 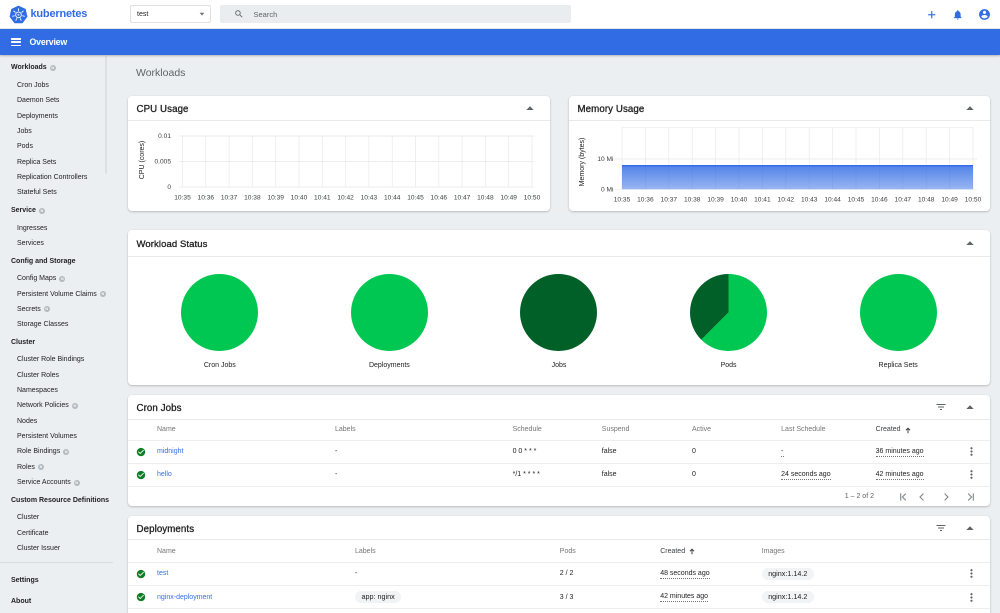 What do you see at coordinates (166, 551) in the screenshot?
I see `column-header-label: Name` at bounding box center [166, 551].